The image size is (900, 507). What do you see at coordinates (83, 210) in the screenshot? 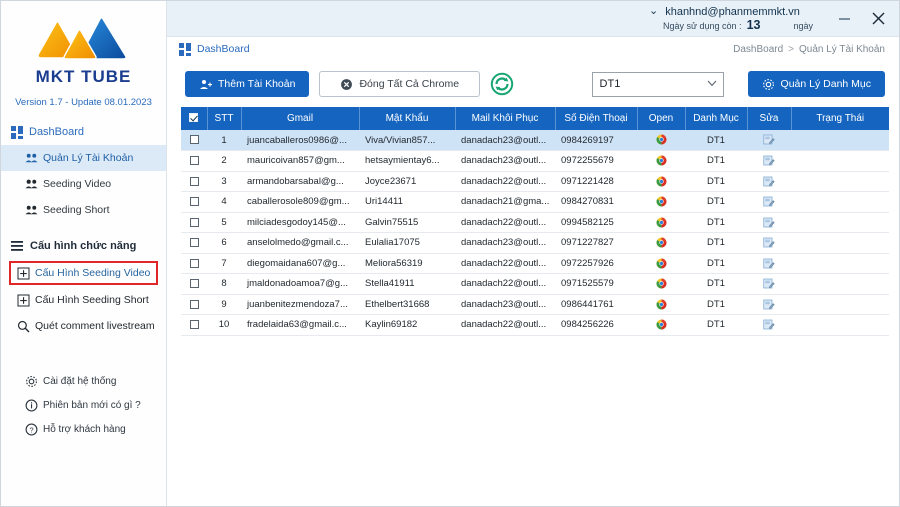
I see `sidebar-item-seeding-short: Seeding Short` at bounding box center [83, 210].